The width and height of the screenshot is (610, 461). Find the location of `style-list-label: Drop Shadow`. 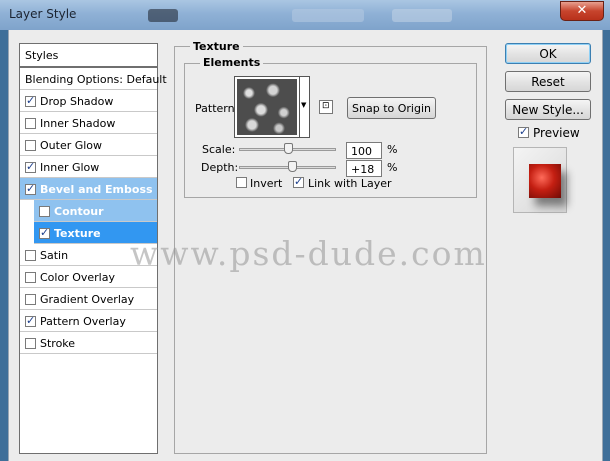

style-list-label: Drop Shadow is located at coordinates (77, 101).